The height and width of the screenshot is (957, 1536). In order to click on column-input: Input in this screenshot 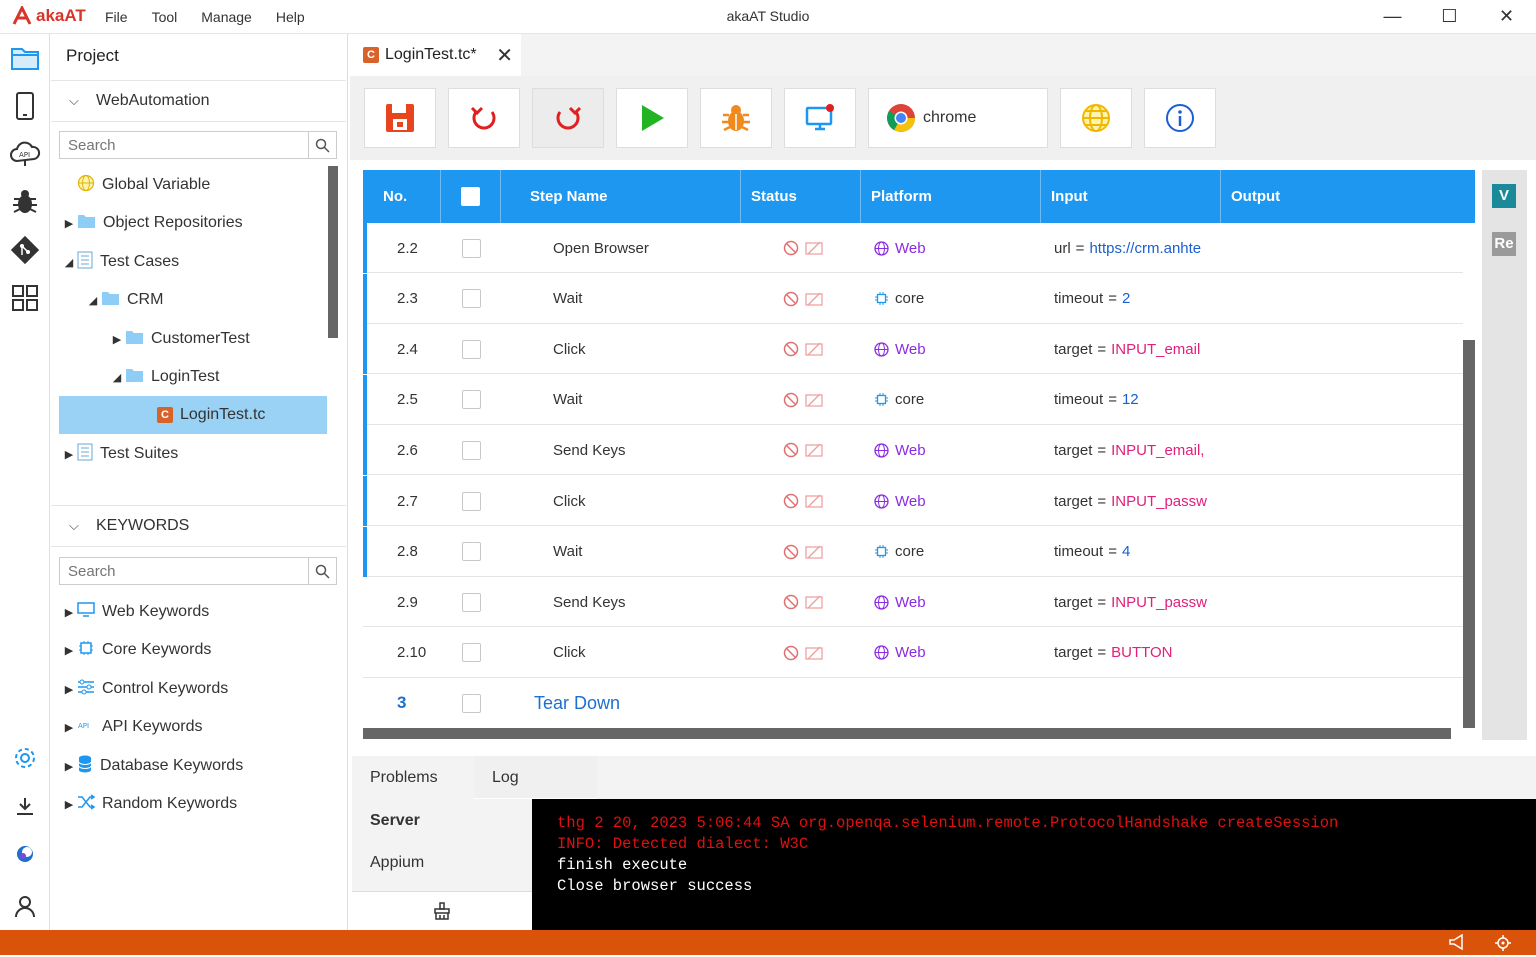, I will do `click(1131, 196)`.